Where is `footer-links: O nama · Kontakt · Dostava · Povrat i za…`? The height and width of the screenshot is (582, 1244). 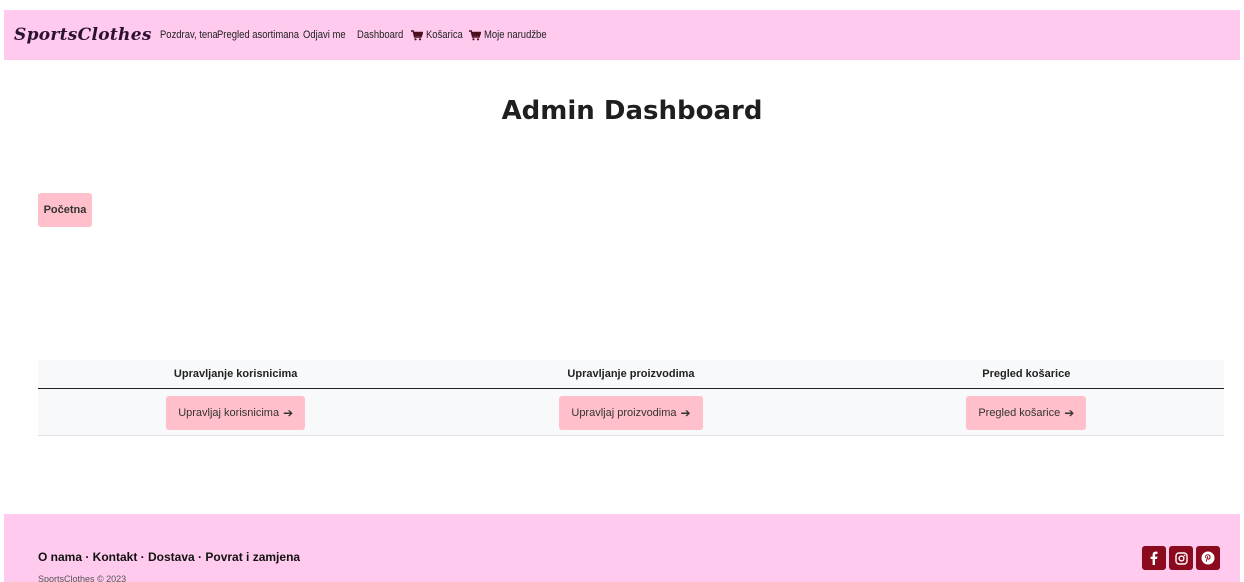
footer-links: O nama · Kontakt · Dostava · Povrat i za… is located at coordinates (169, 557).